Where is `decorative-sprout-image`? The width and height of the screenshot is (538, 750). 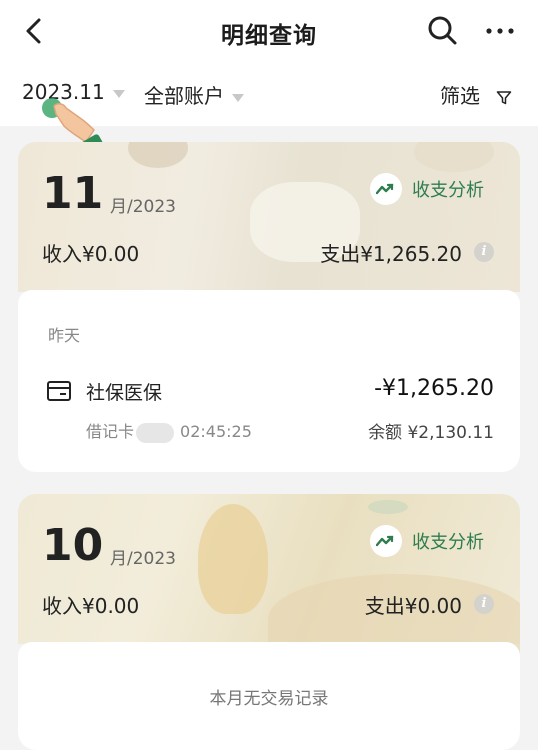 decorative-sprout-image is located at coordinates (388, 507).